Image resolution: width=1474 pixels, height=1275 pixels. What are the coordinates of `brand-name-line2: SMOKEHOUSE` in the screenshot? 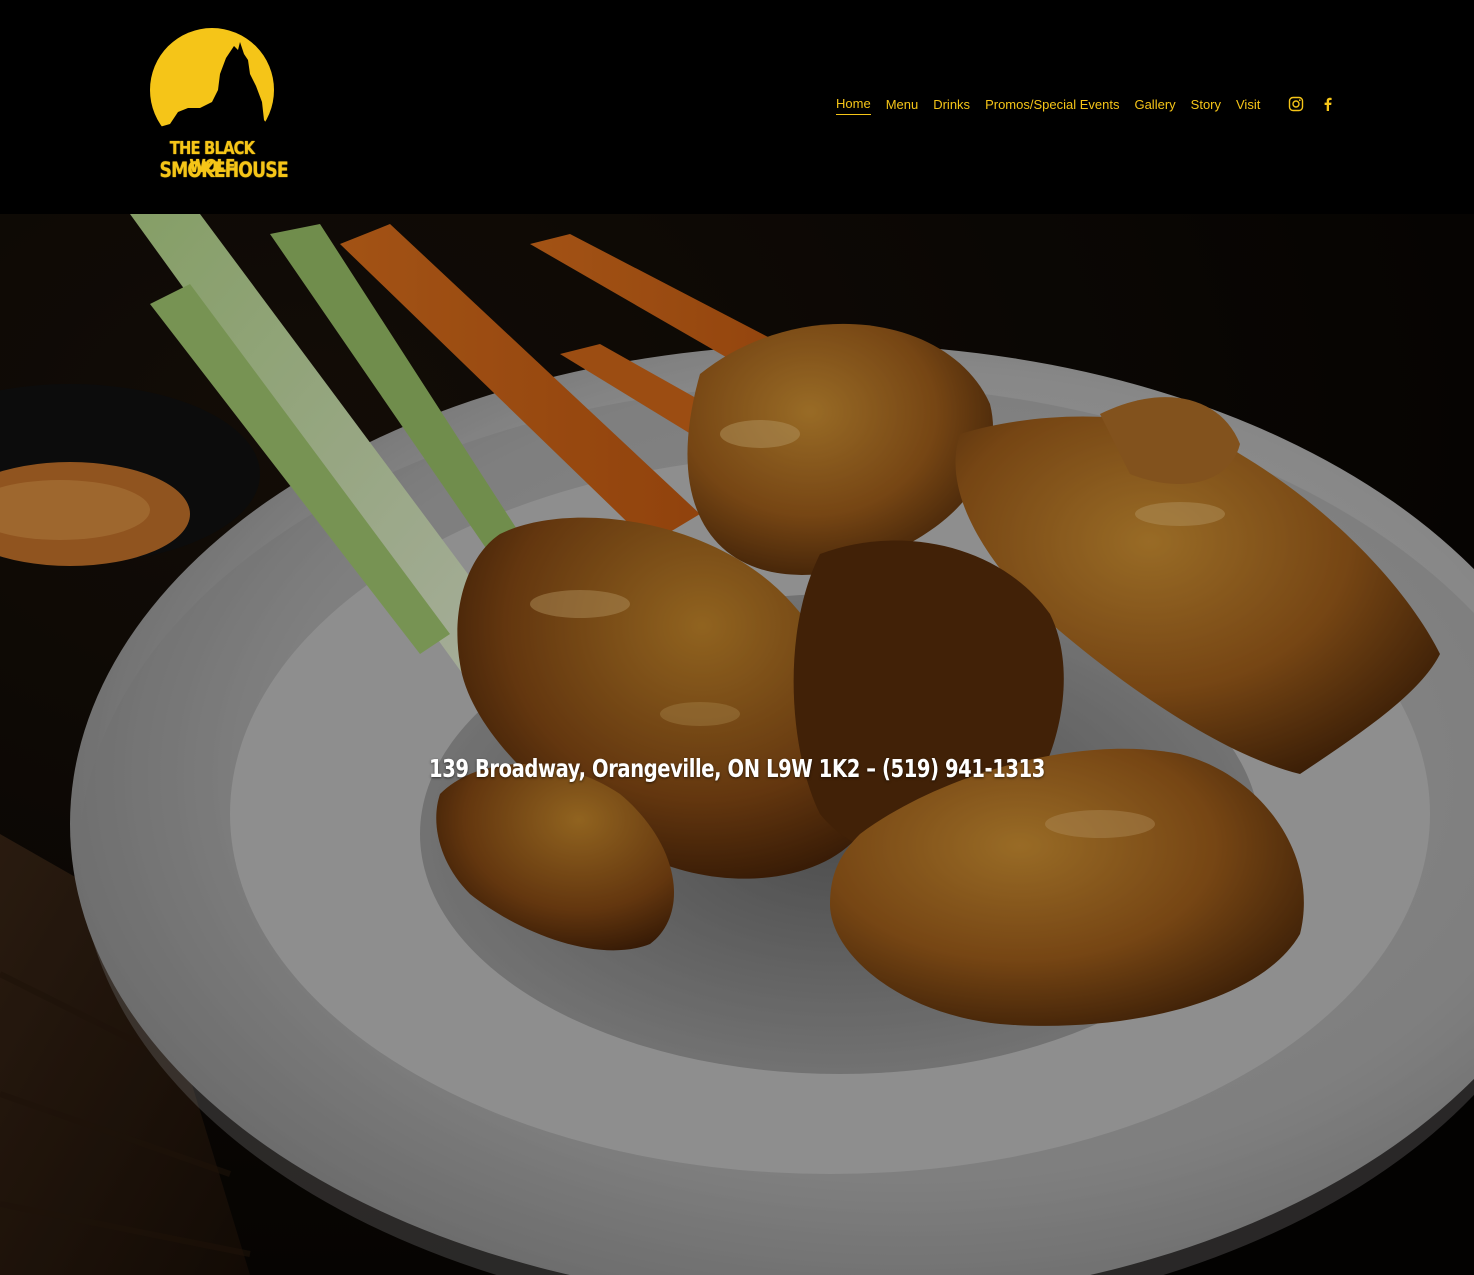 It's located at (224, 170).